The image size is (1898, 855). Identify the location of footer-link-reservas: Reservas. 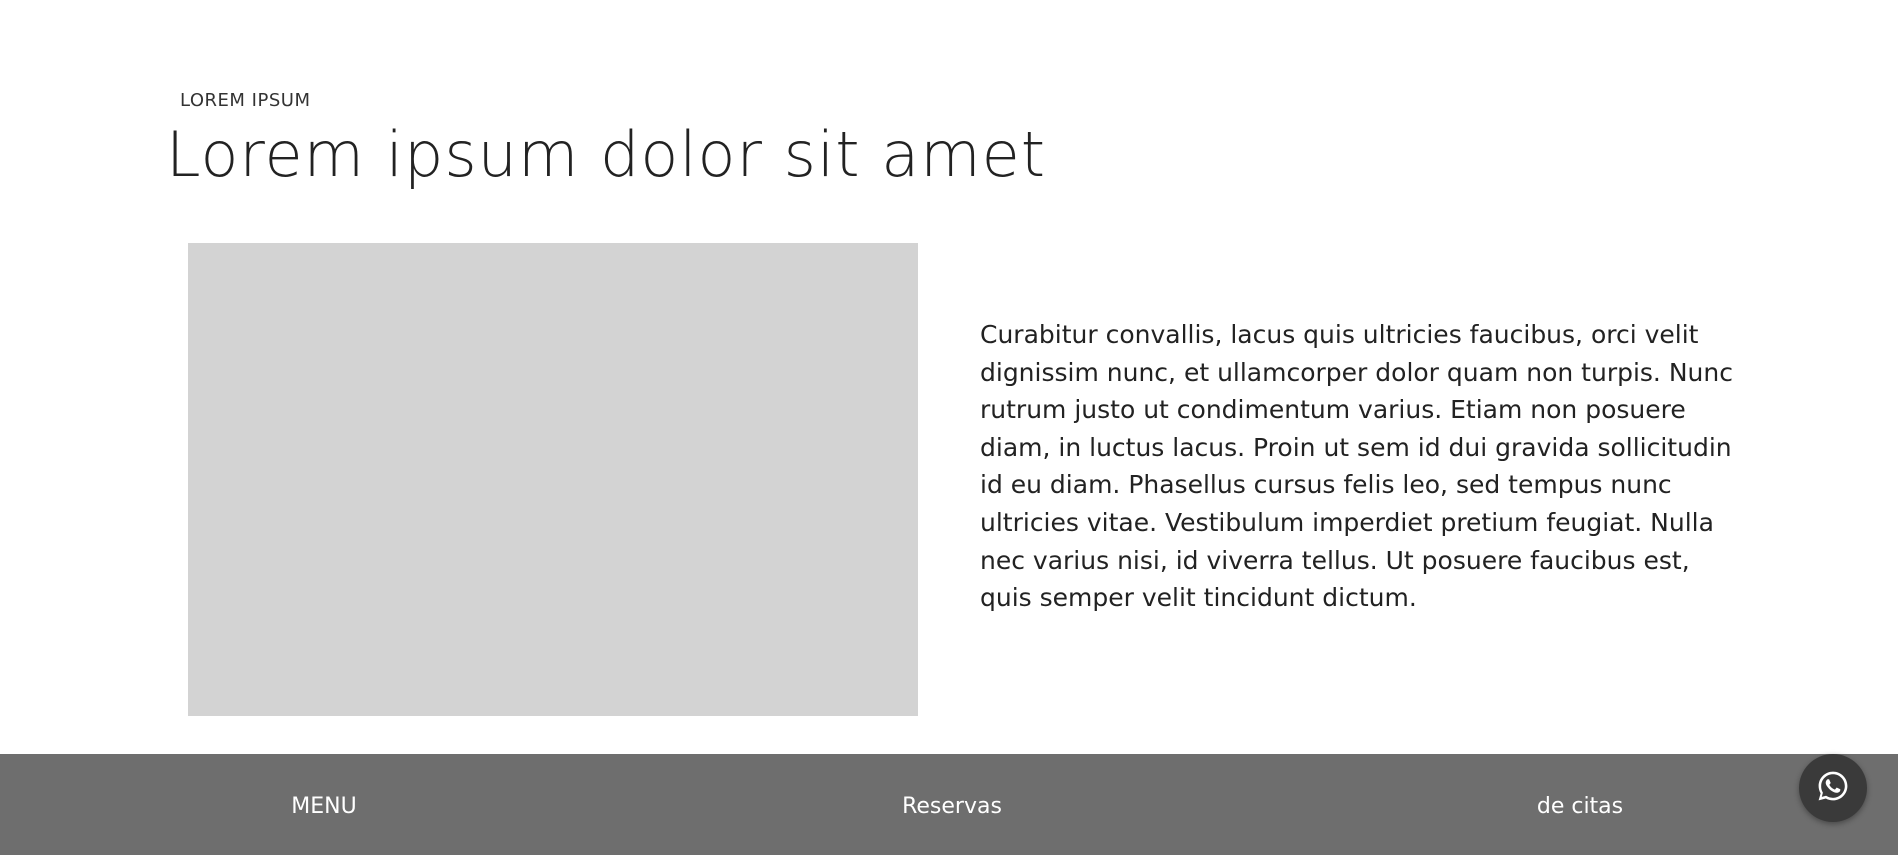
(952, 806).